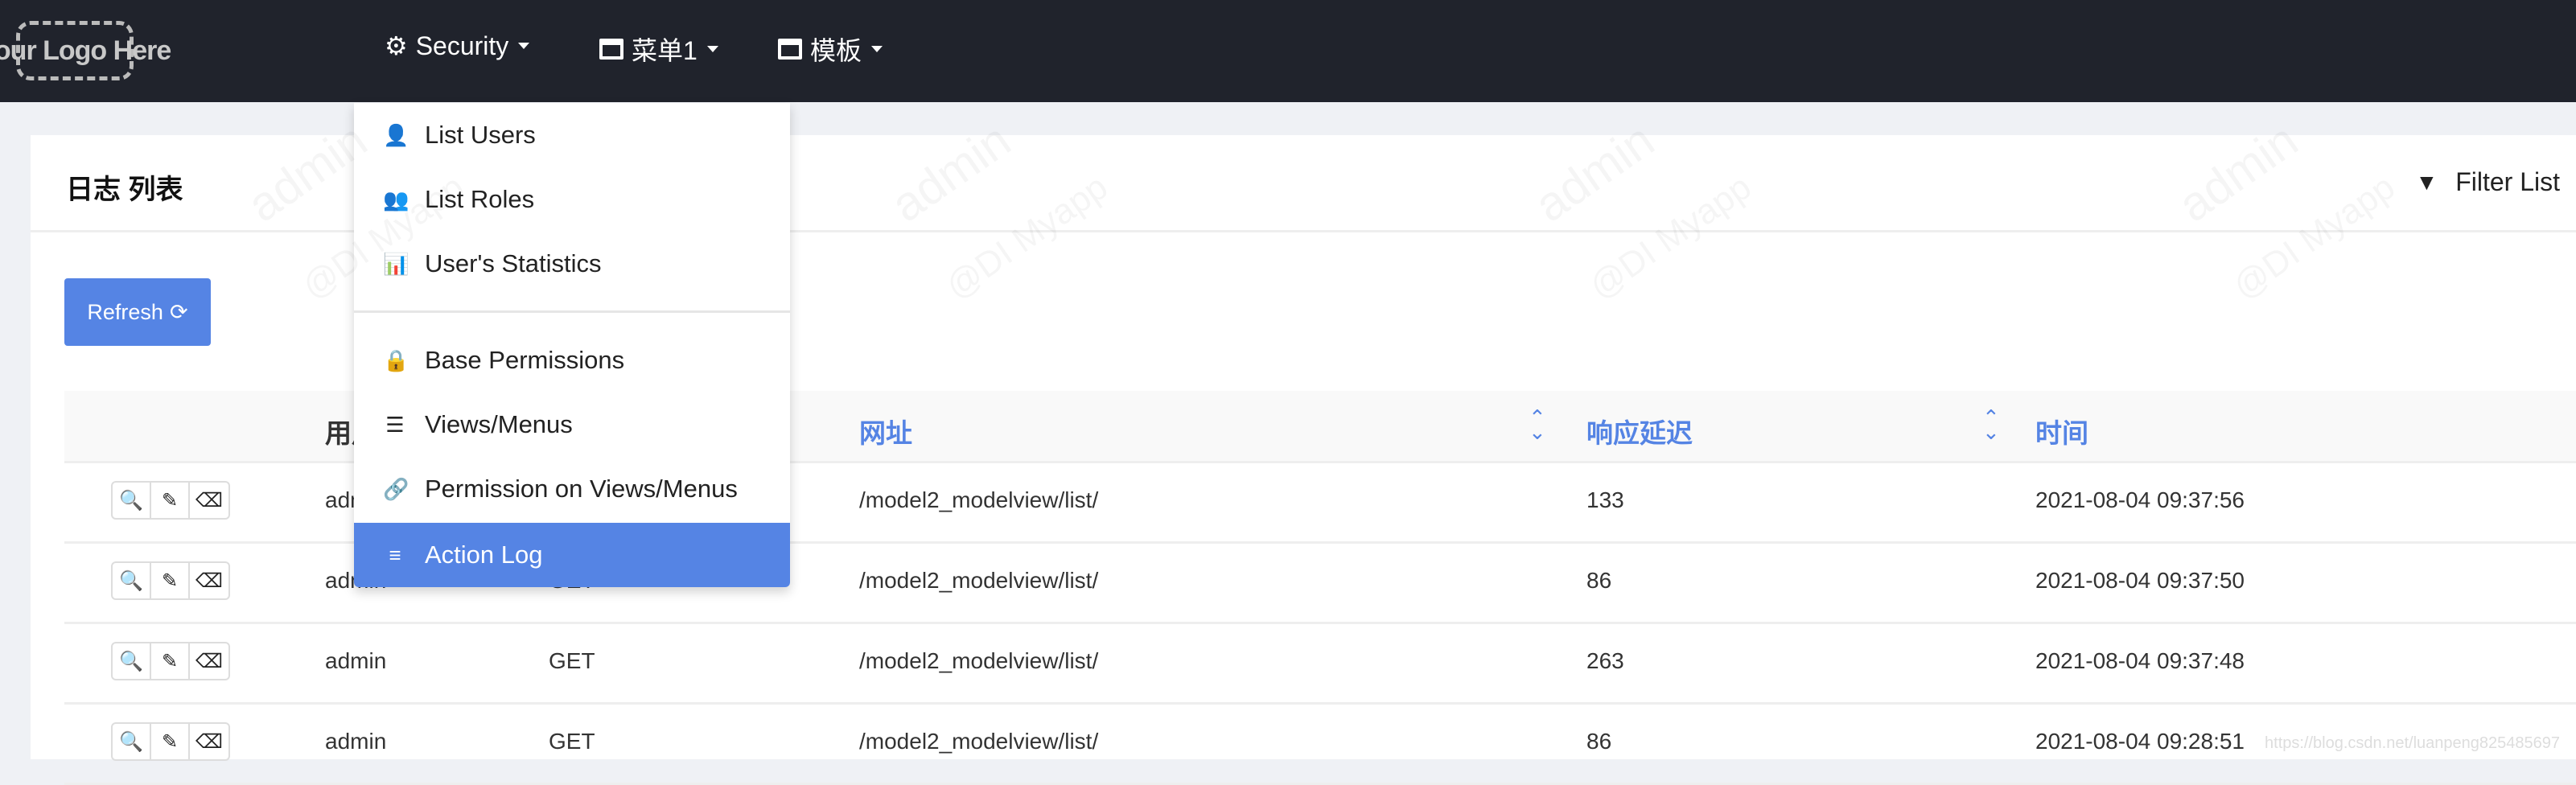 Image resolution: width=2576 pixels, height=785 pixels. I want to click on cell-time: 2021-08-04 09:37:50, so click(2140, 580).